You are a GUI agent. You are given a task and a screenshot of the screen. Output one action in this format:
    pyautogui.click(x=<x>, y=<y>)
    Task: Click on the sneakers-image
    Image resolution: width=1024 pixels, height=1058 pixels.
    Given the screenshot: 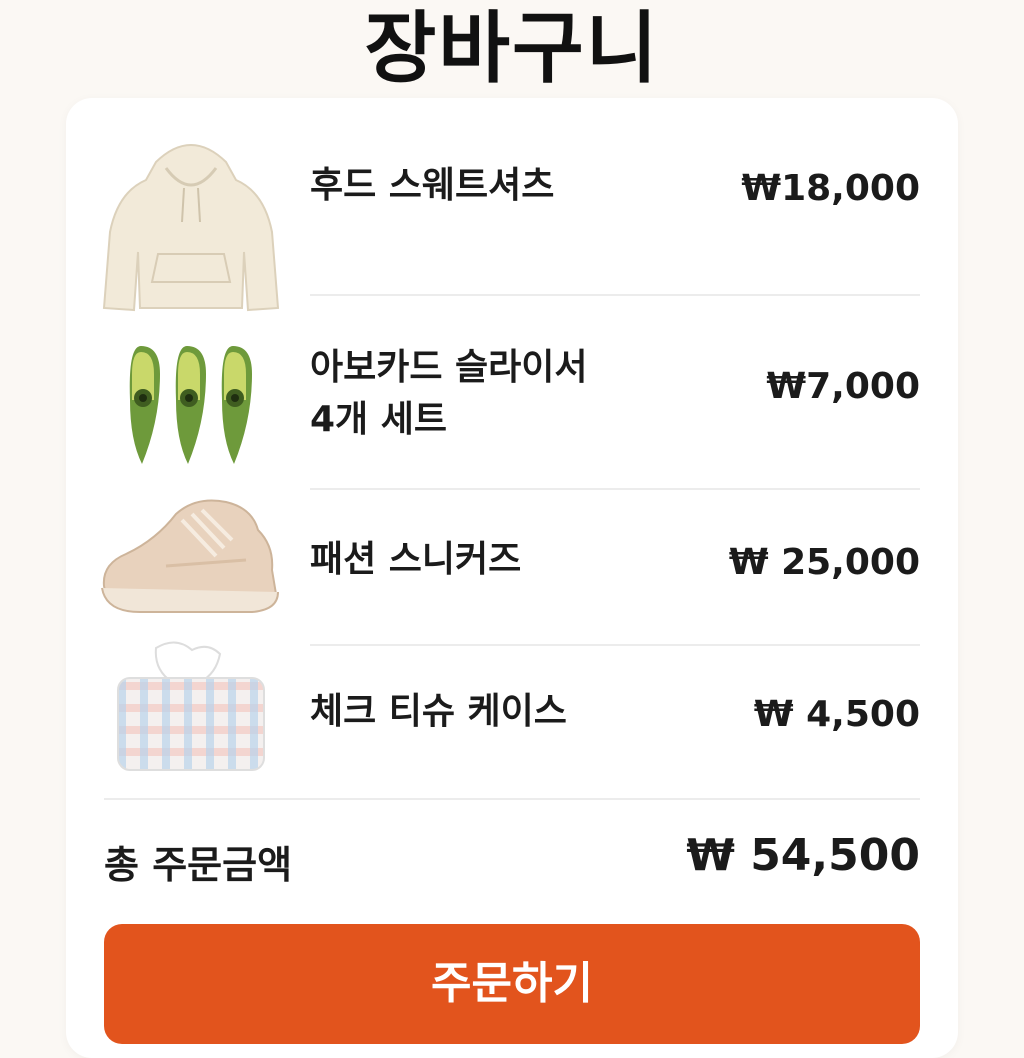 What is the action you would take?
    pyautogui.click(x=190, y=556)
    